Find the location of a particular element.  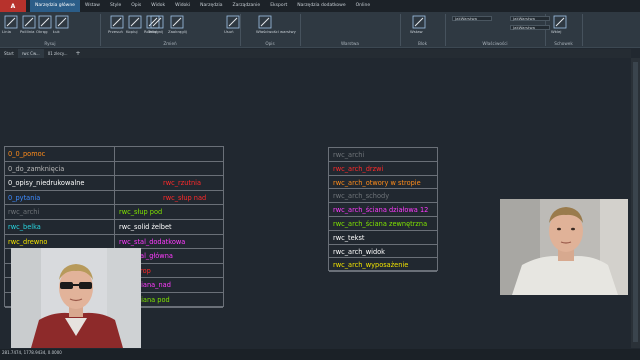

fillet-icon is located at coordinates (177, 22).